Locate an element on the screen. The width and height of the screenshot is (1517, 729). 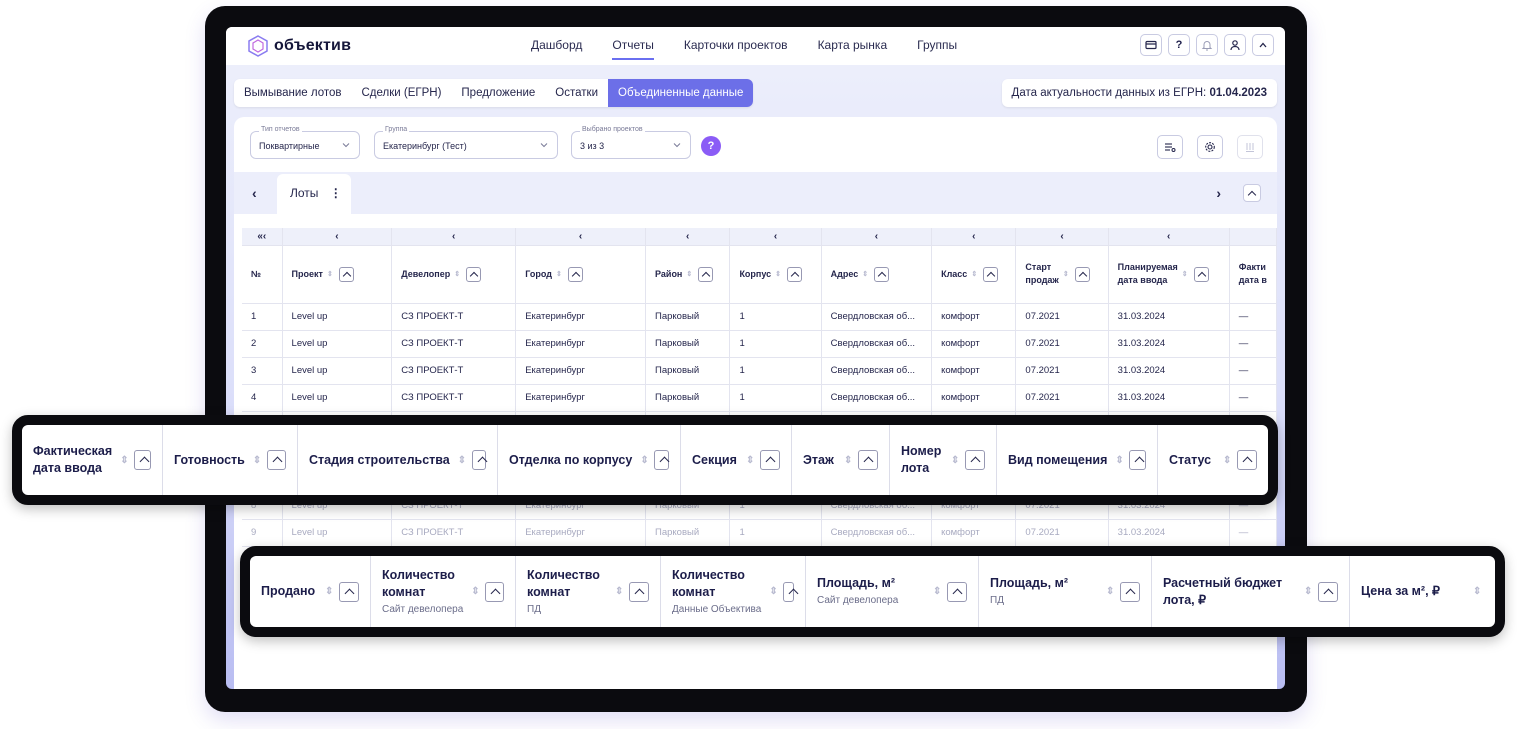
column-header: Проект ⇕ is located at coordinates (337, 274).